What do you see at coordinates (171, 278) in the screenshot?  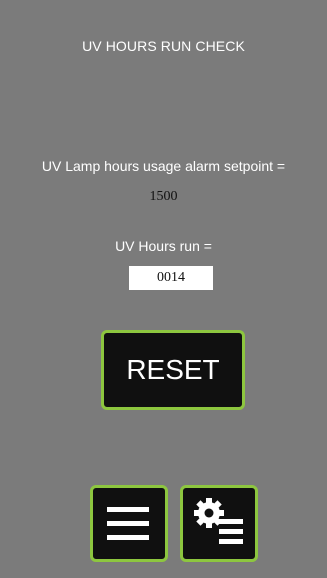 I see `hours-run-value: 0014` at bounding box center [171, 278].